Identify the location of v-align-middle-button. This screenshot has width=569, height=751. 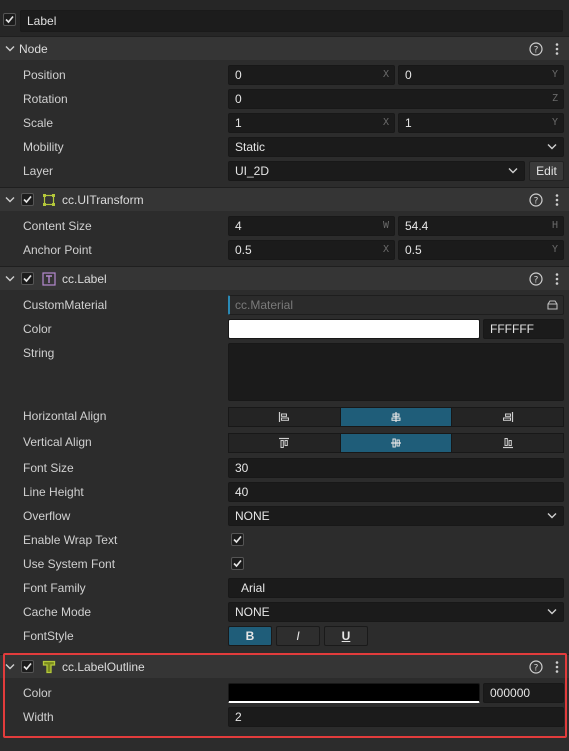
(396, 443).